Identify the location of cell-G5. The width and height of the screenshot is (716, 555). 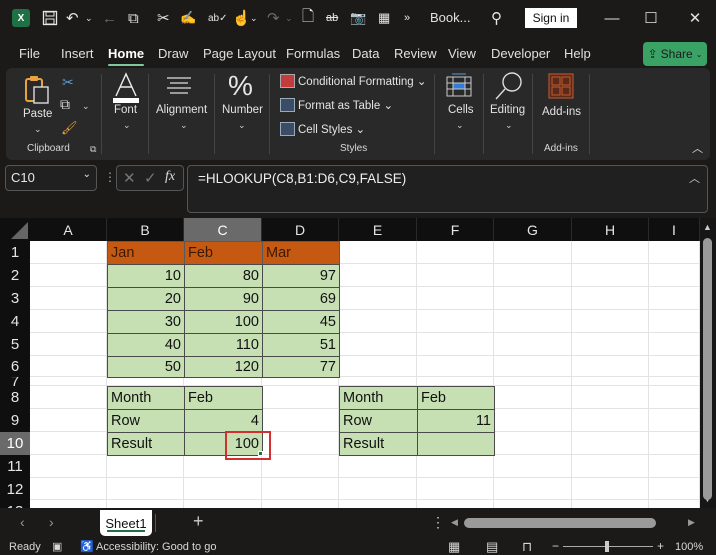
(533, 344).